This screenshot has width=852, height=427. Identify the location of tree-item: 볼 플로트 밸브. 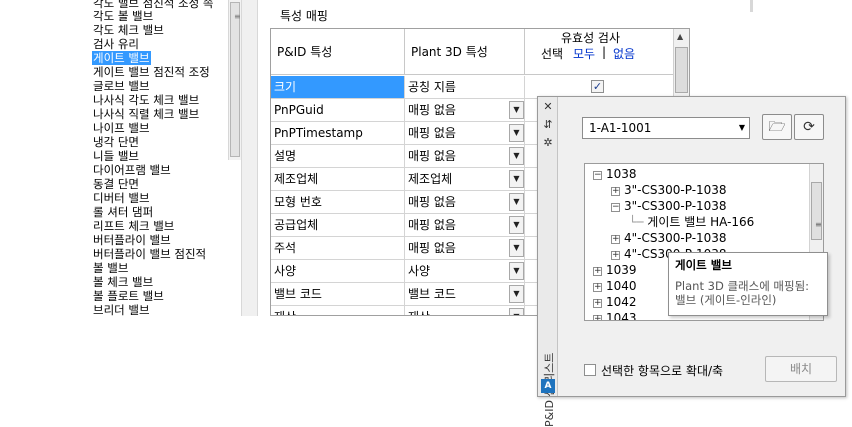
(128, 296).